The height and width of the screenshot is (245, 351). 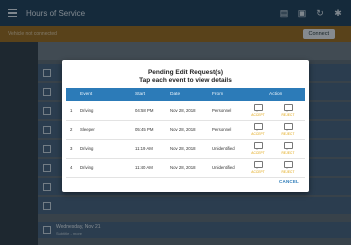 I want to click on start-cell: 11:19 AM, so click(x=144, y=148).